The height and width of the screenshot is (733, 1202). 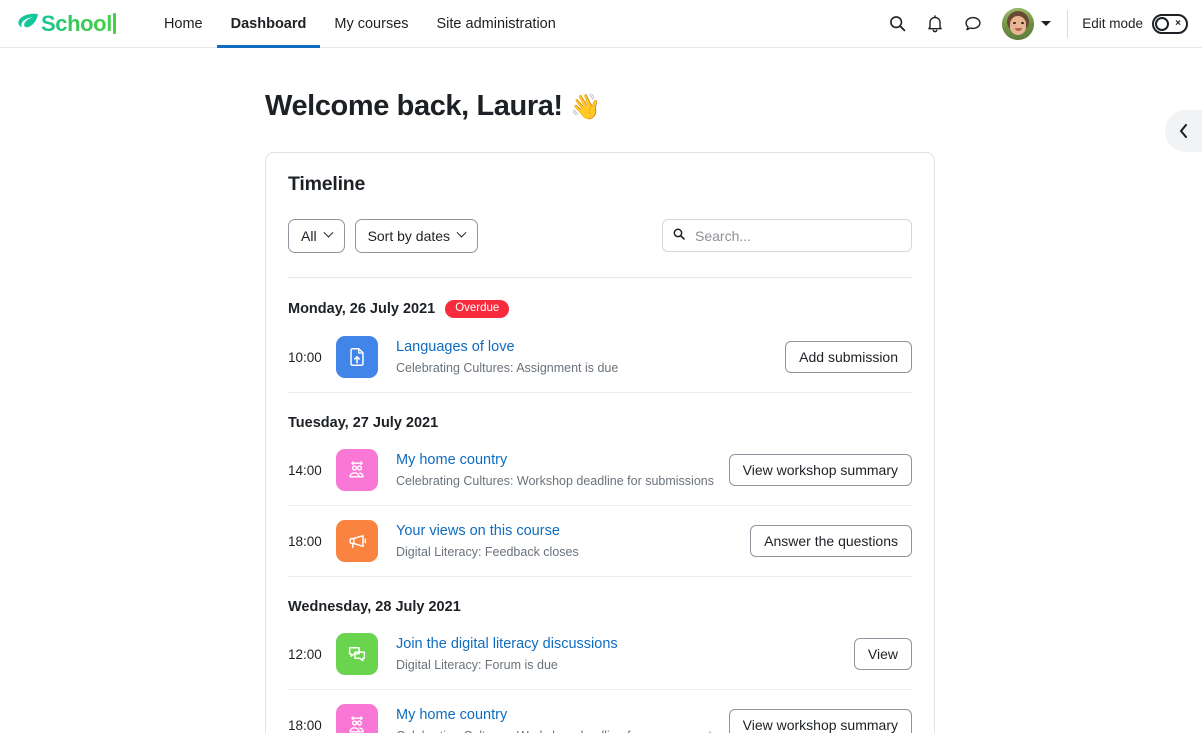 I want to click on event-time: 12:00, so click(x=305, y=654).